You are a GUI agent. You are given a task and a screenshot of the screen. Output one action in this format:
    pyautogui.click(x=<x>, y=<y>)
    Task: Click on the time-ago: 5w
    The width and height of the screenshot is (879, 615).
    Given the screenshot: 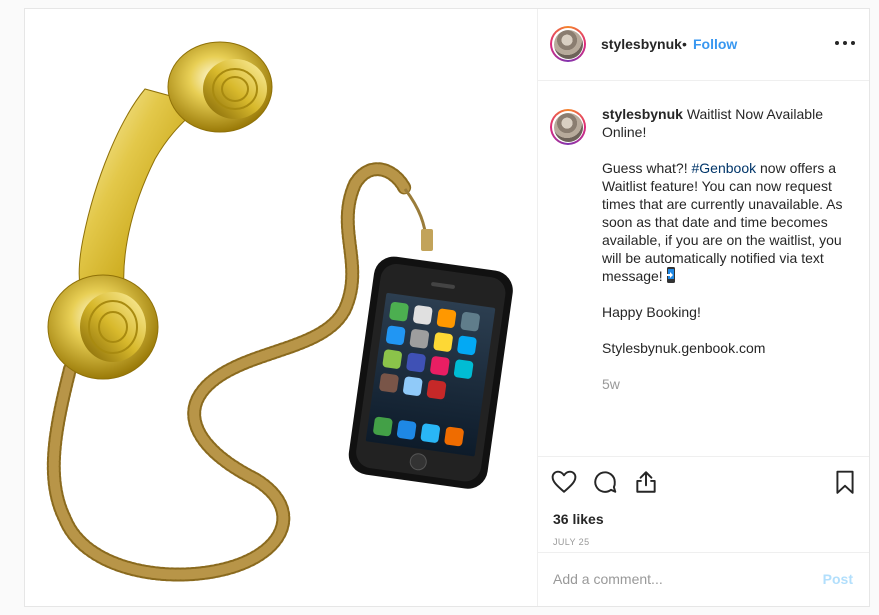 What is the action you would take?
    pyautogui.click(x=728, y=384)
    